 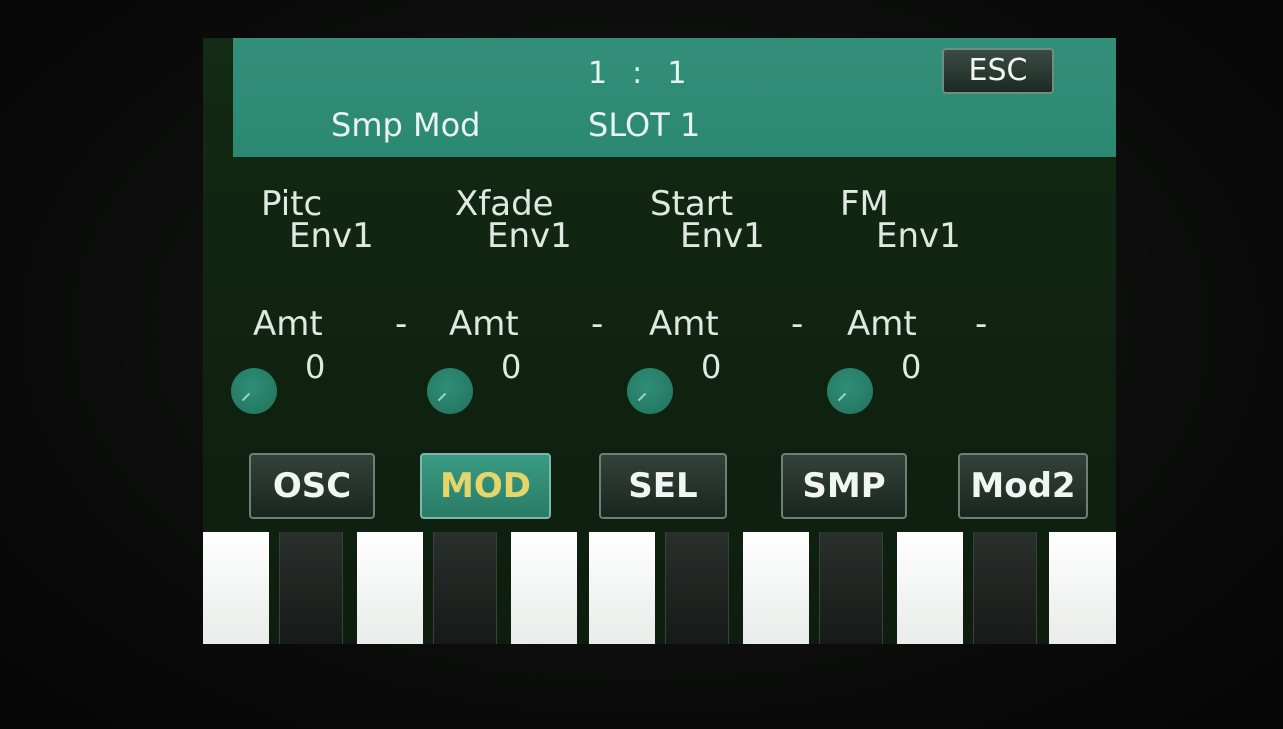 What do you see at coordinates (1023, 486) in the screenshot?
I see `tab-mod2: Mod2` at bounding box center [1023, 486].